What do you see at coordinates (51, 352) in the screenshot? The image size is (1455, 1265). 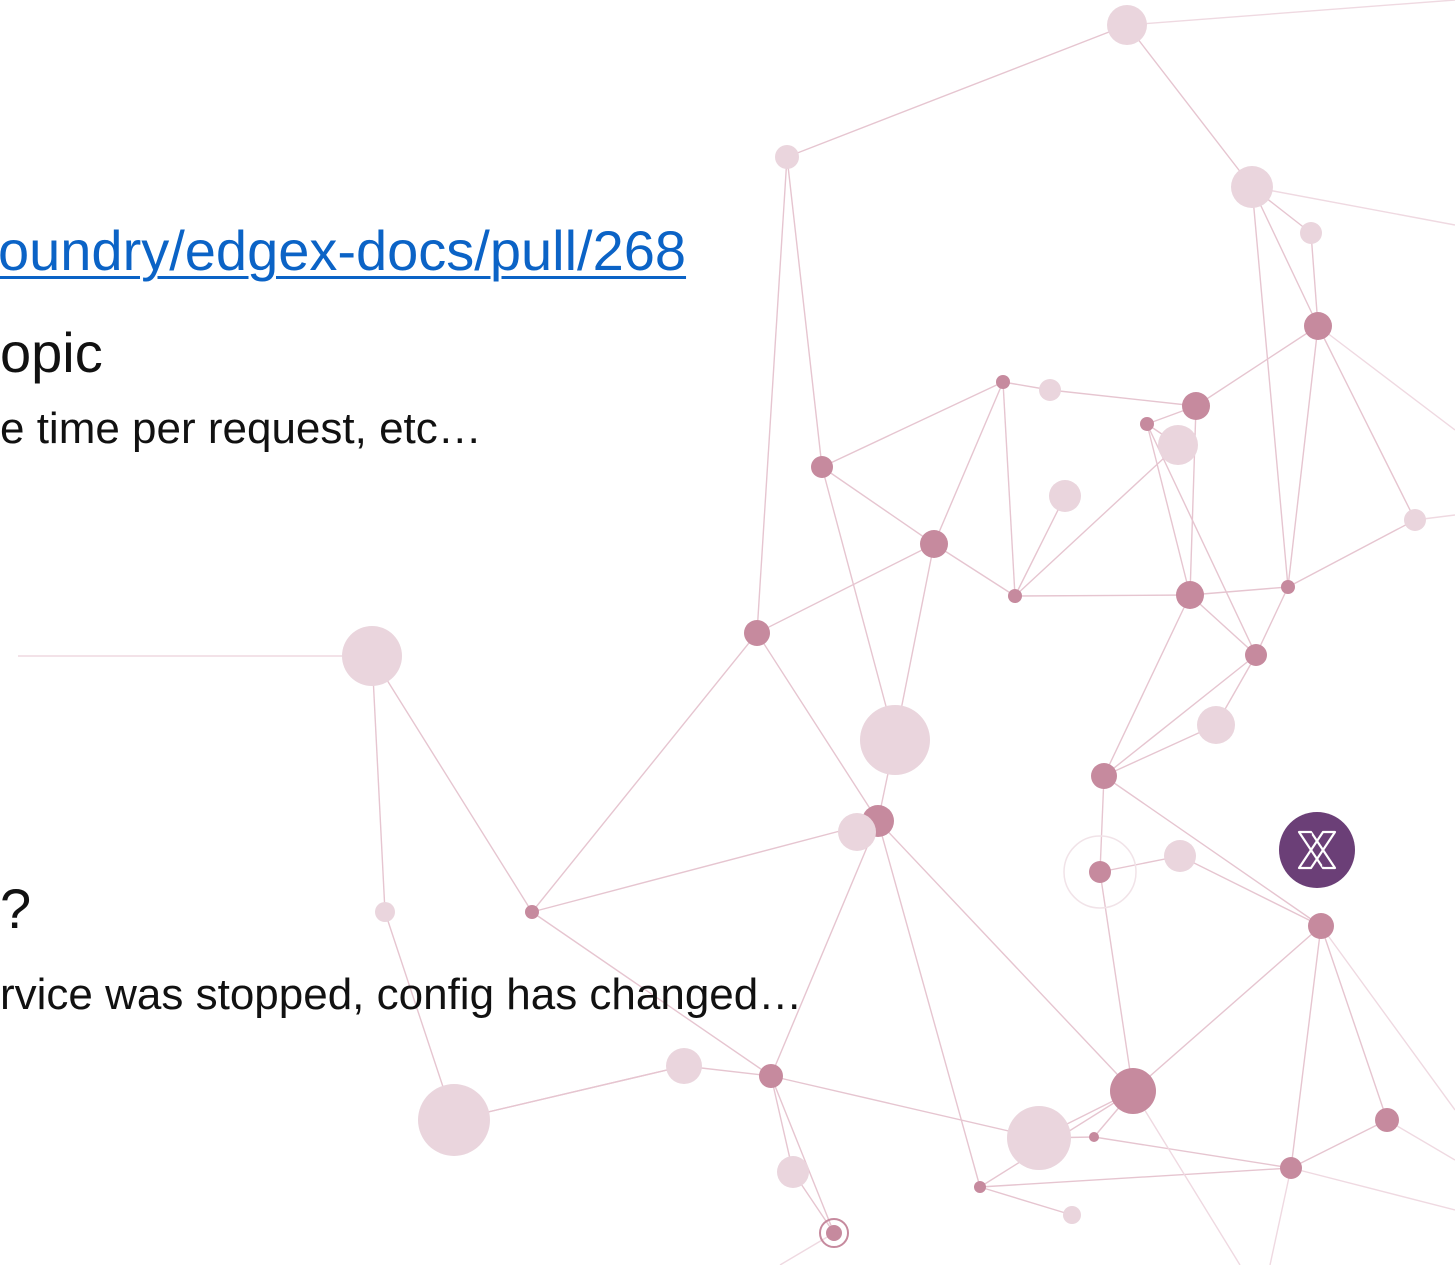 I see `topic-heading: opic` at bounding box center [51, 352].